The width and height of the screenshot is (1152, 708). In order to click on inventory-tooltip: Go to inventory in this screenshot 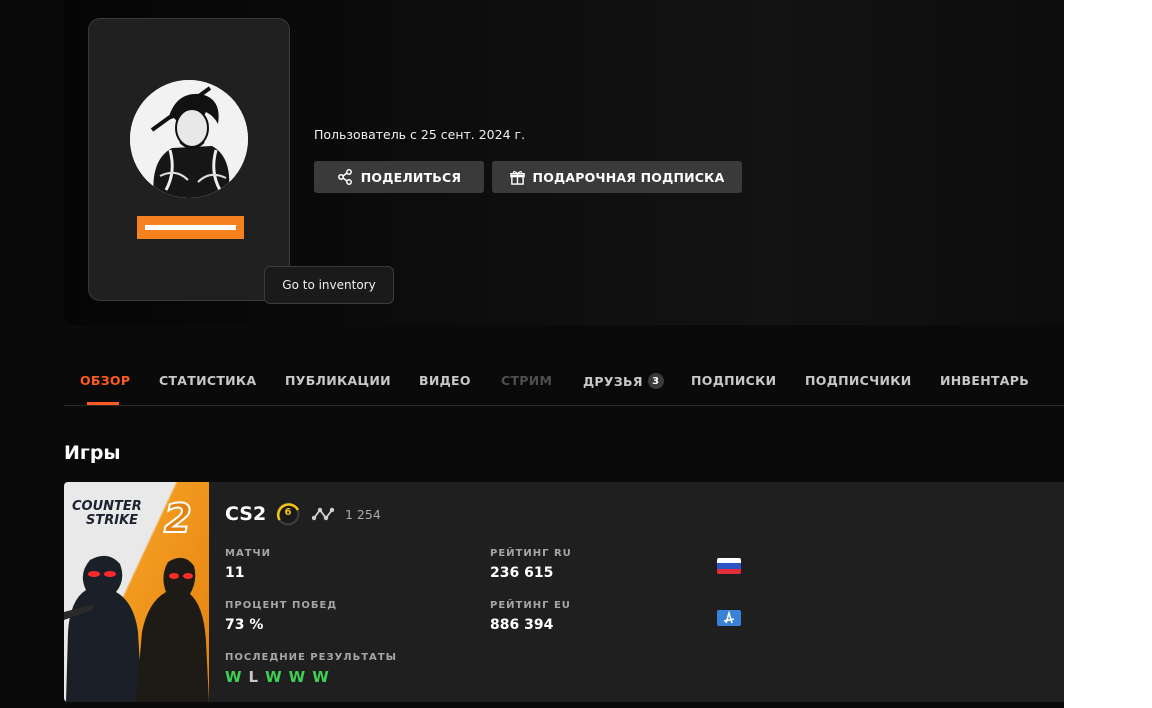, I will do `click(329, 285)`.